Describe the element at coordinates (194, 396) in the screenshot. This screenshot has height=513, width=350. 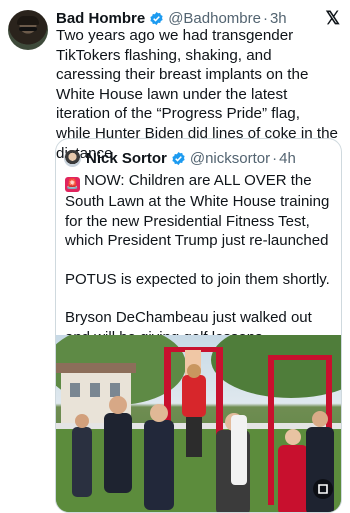
I see `child-shirt` at that location.